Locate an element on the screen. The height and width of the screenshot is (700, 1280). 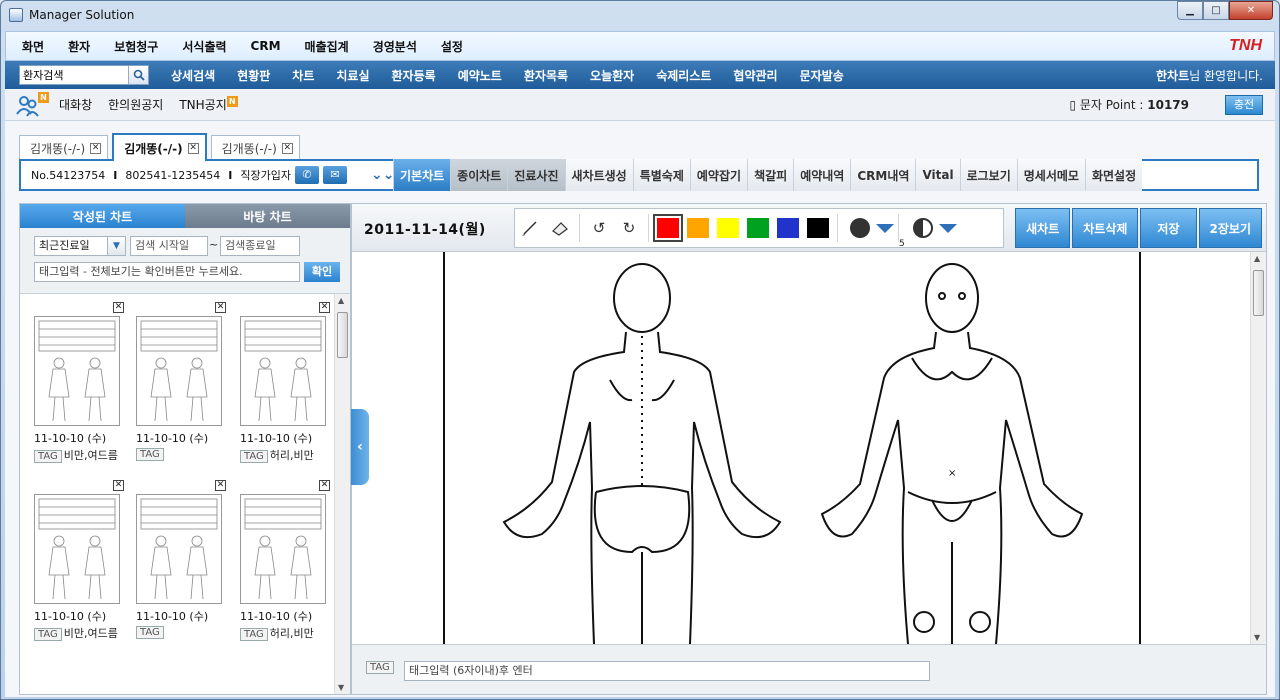
tab-template-charts: 바탕 차트 is located at coordinates (267, 216).